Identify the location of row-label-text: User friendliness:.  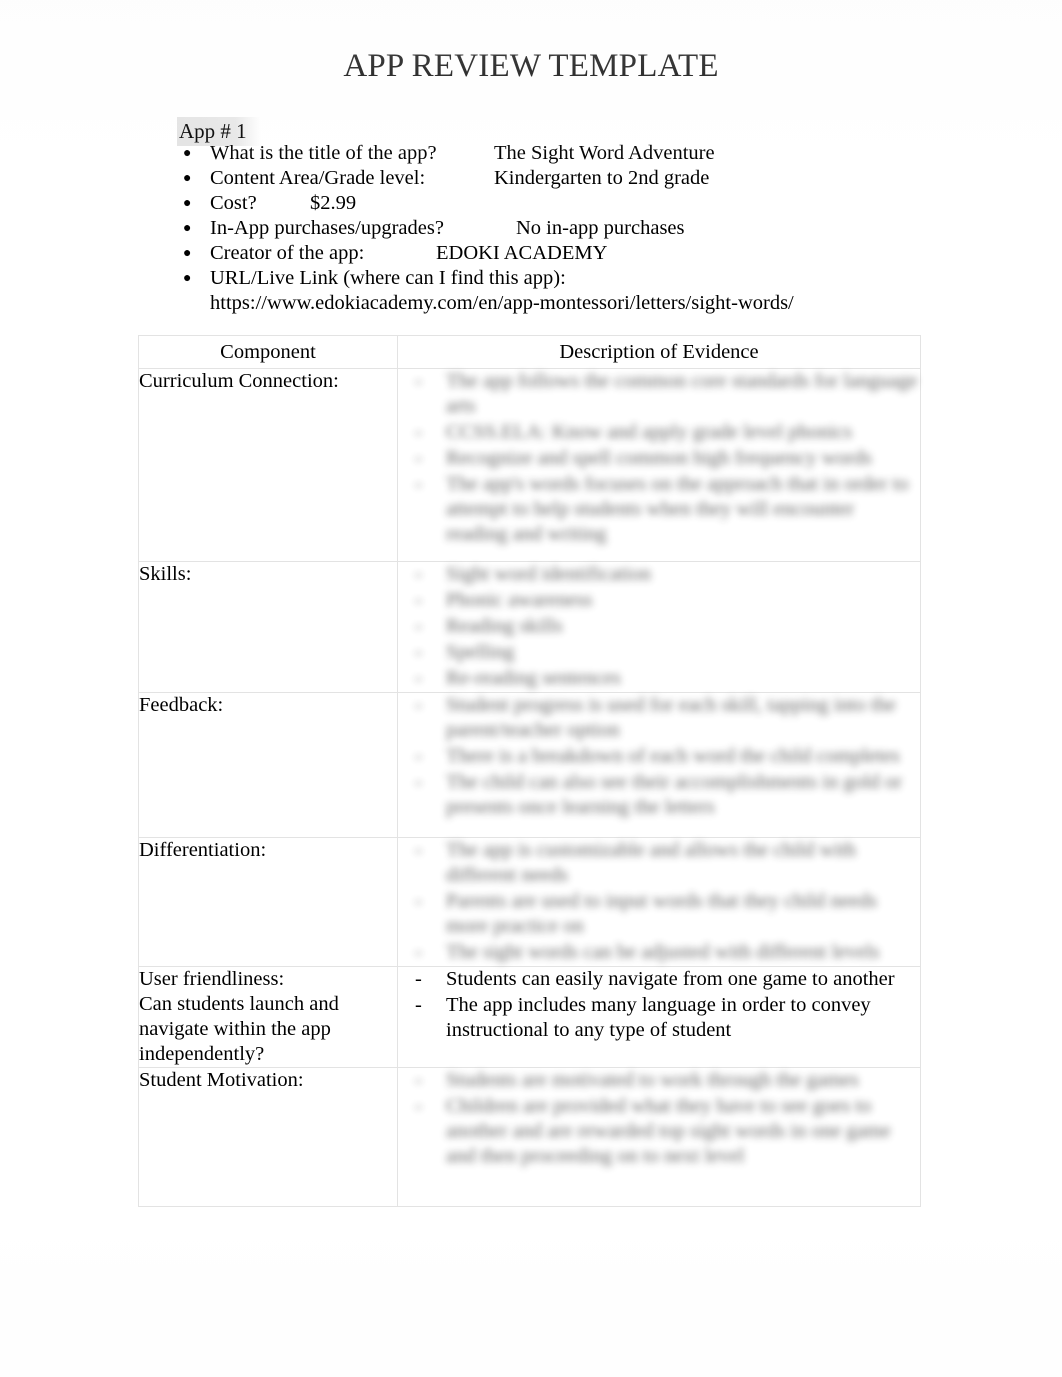
(212, 979).